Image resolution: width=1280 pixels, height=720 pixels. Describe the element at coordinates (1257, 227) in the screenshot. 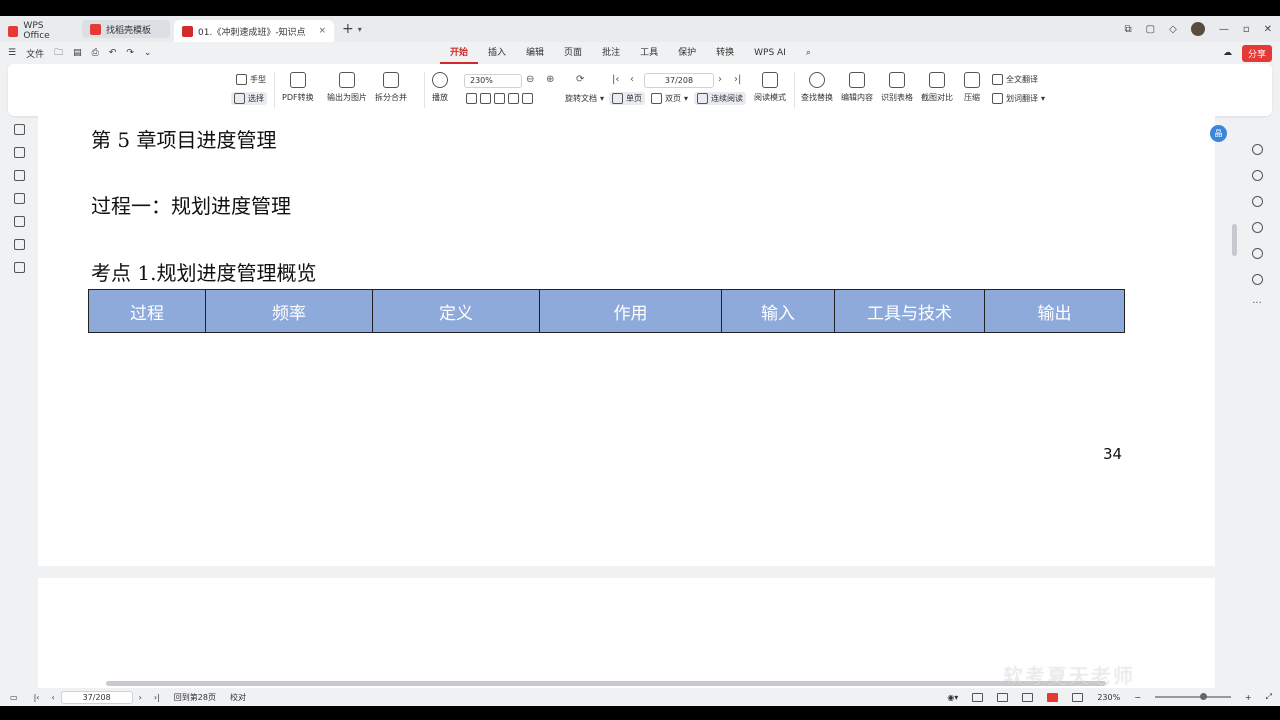

I see `book-icon` at that location.